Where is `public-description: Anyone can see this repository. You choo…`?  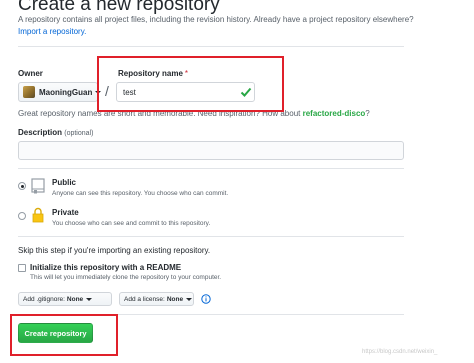
public-description: Anyone can see this repository. You choo… is located at coordinates (140, 193).